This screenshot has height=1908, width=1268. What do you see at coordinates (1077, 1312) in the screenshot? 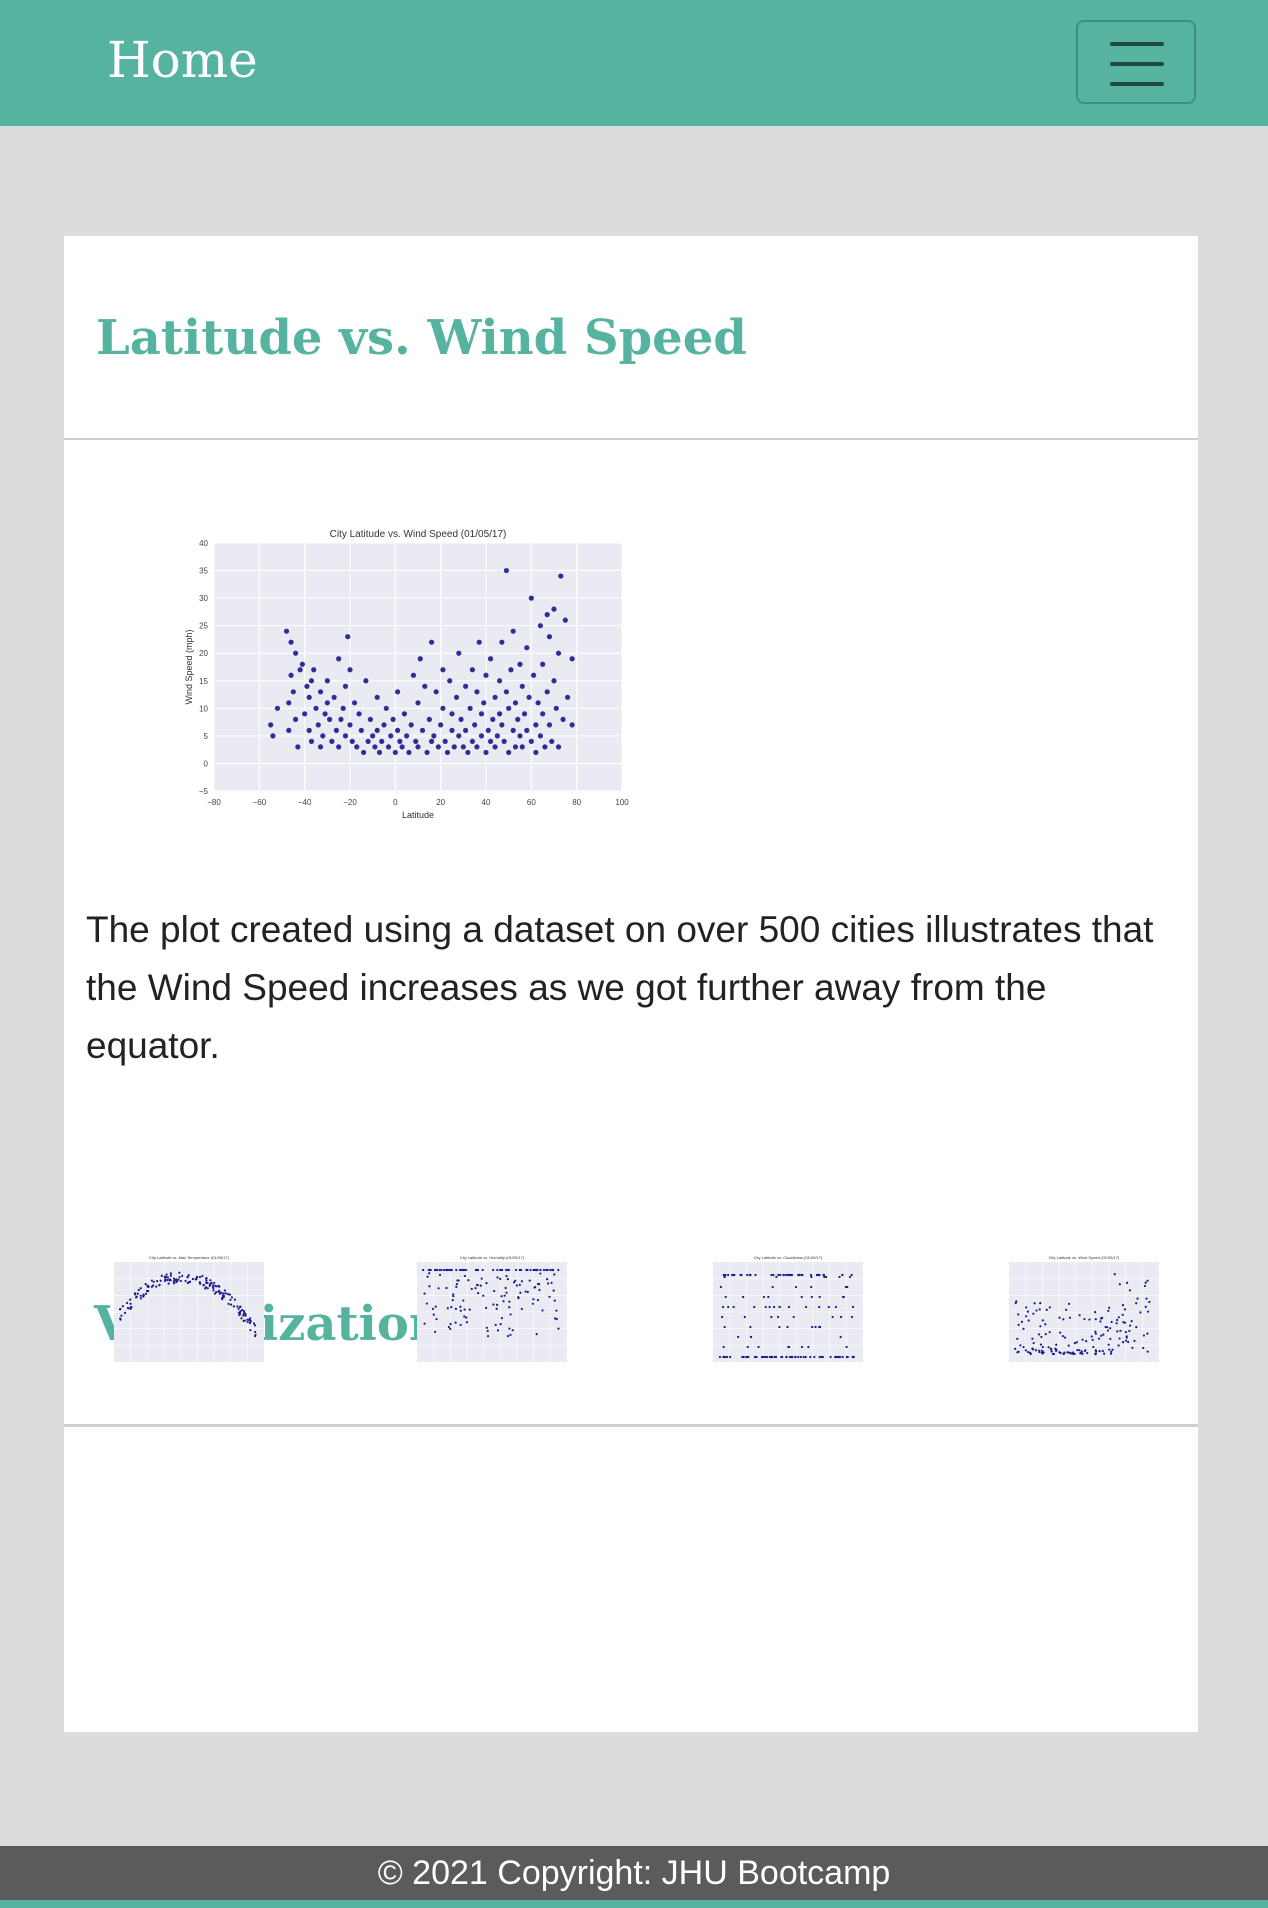
I see `thumbnail-wind-speed: City Latitude vs. Wind Speed (01/05/17)` at bounding box center [1077, 1312].